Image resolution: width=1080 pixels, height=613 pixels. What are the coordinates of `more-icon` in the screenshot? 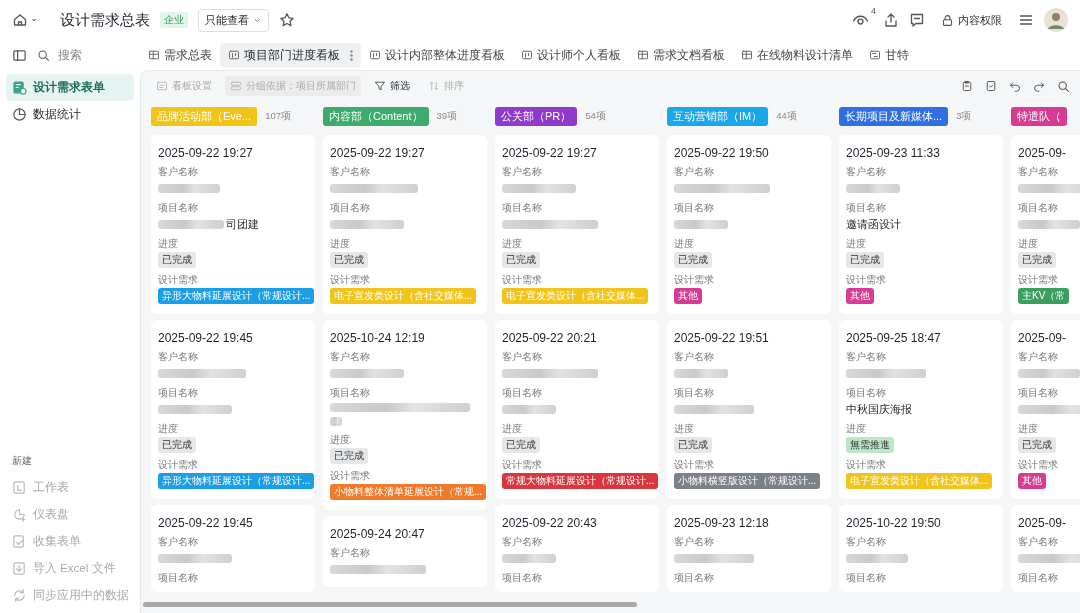 It's located at (351, 55).